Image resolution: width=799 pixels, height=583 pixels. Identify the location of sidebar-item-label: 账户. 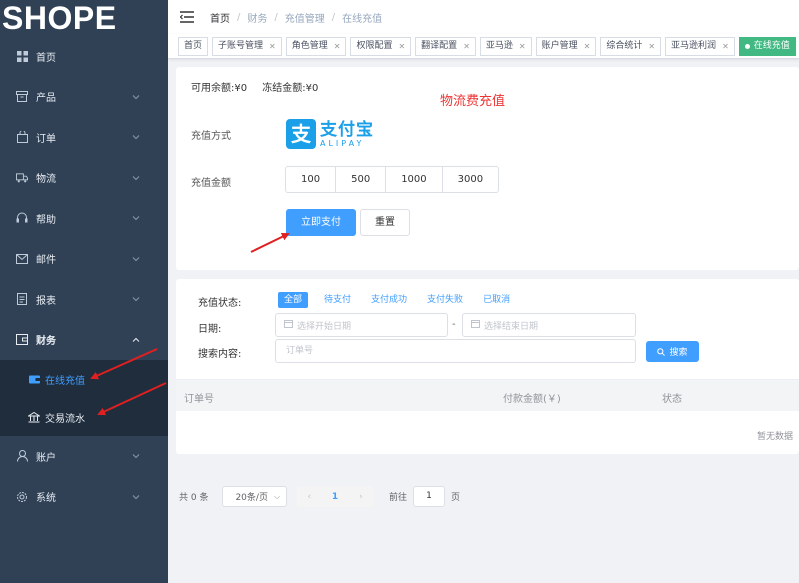
(46, 458).